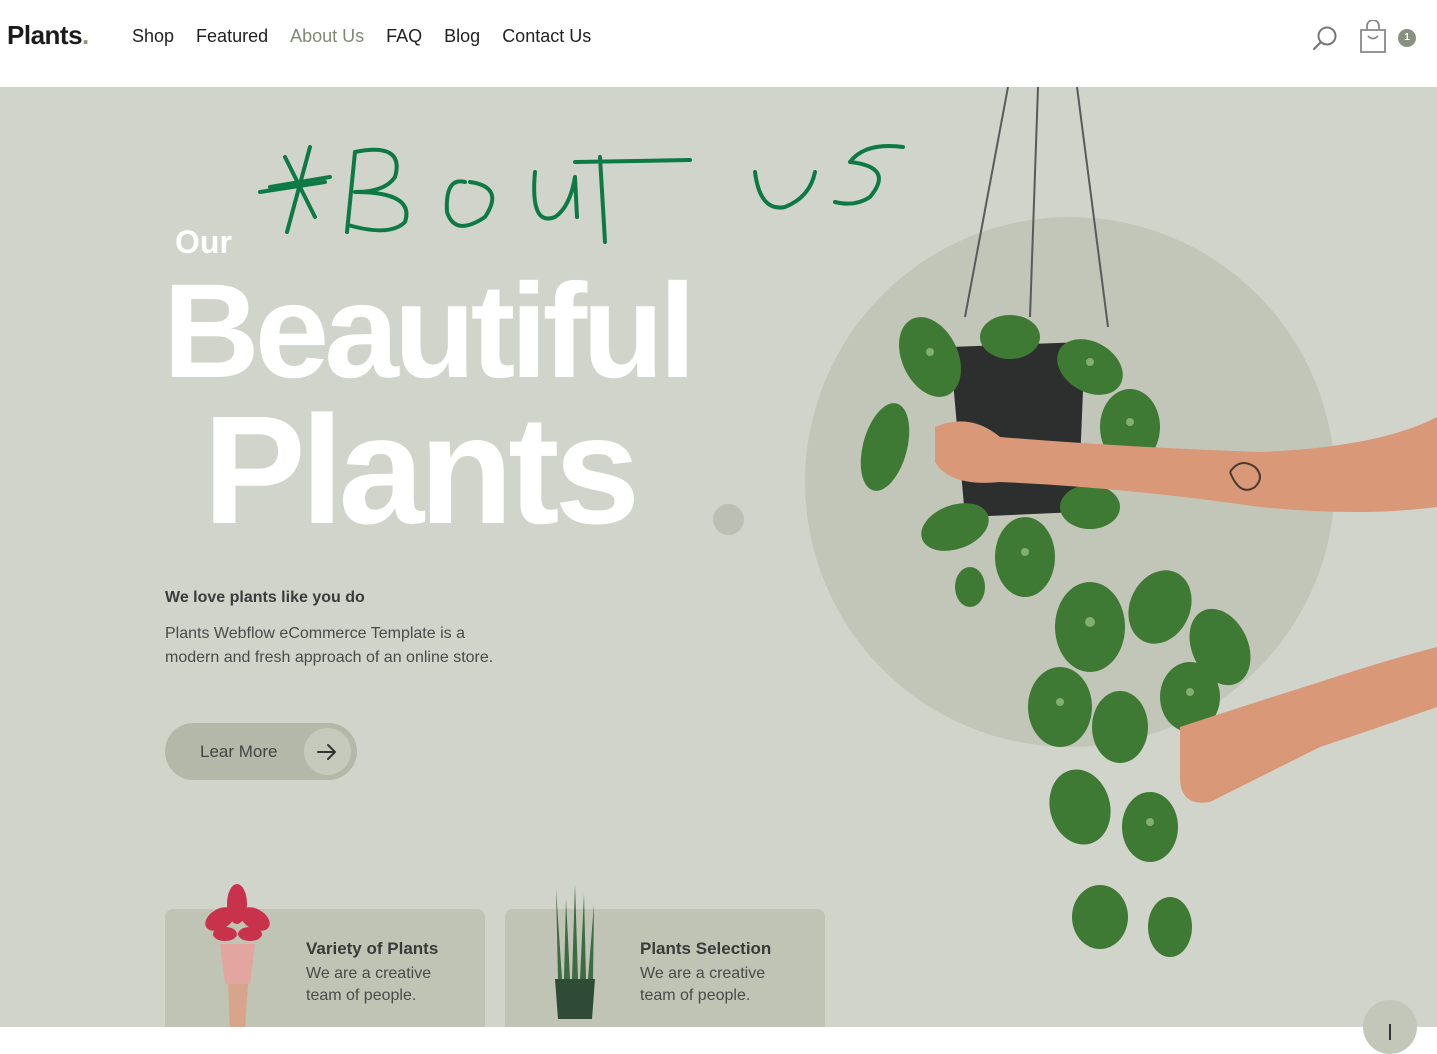 The height and width of the screenshot is (1054, 1437). Describe the element at coordinates (575, 951) in the screenshot. I see `snake-plant-image` at that location.